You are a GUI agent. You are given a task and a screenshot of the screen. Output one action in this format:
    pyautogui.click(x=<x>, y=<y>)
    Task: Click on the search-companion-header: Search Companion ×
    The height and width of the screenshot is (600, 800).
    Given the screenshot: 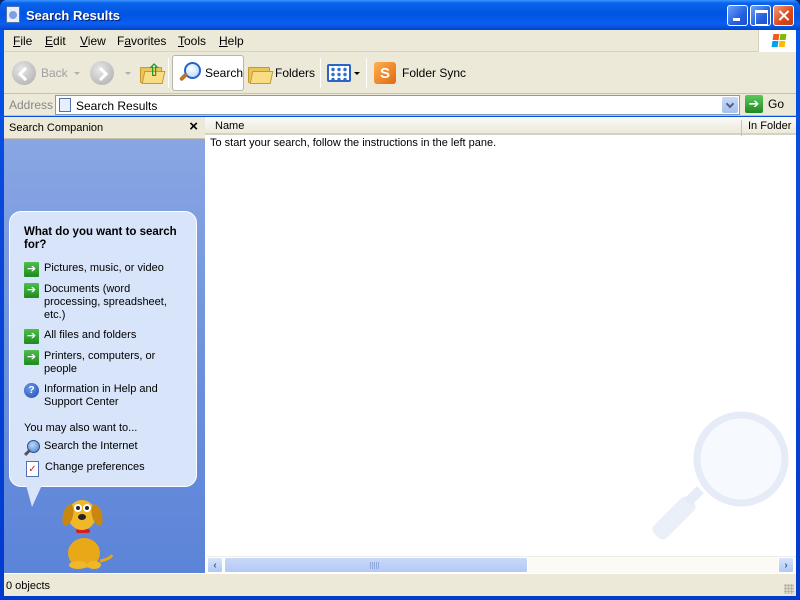 What is the action you would take?
    pyautogui.click(x=104, y=128)
    